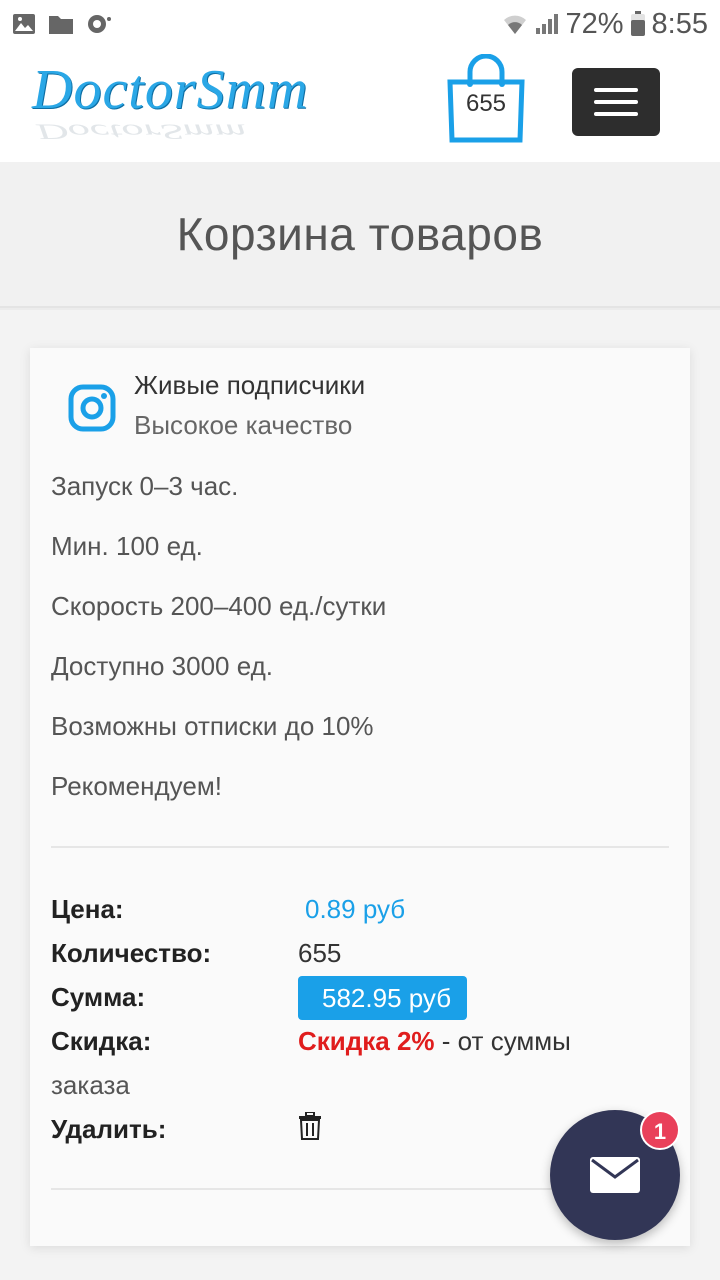  Describe the element at coordinates (615, 1175) in the screenshot. I see `mail-icon` at that location.